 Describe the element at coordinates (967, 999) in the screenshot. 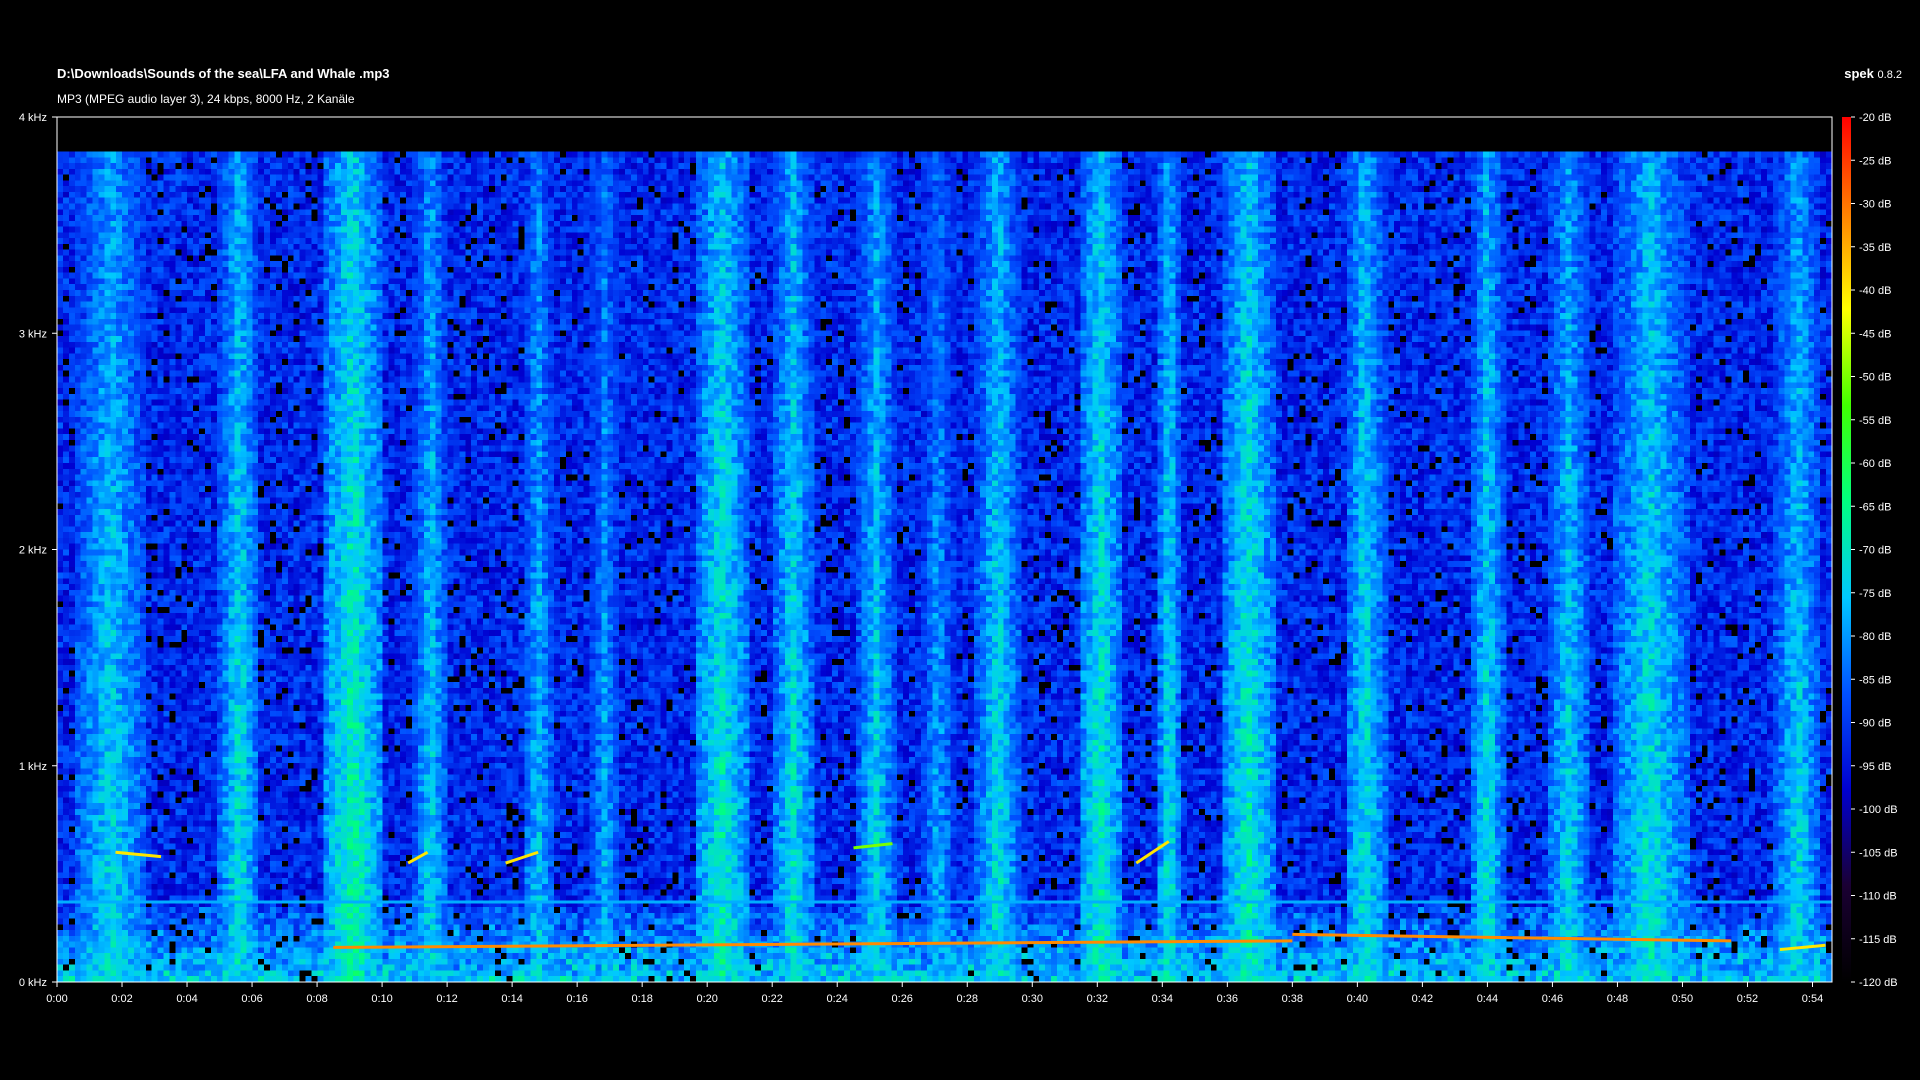

I see `x-tick-label: 0:28` at that location.